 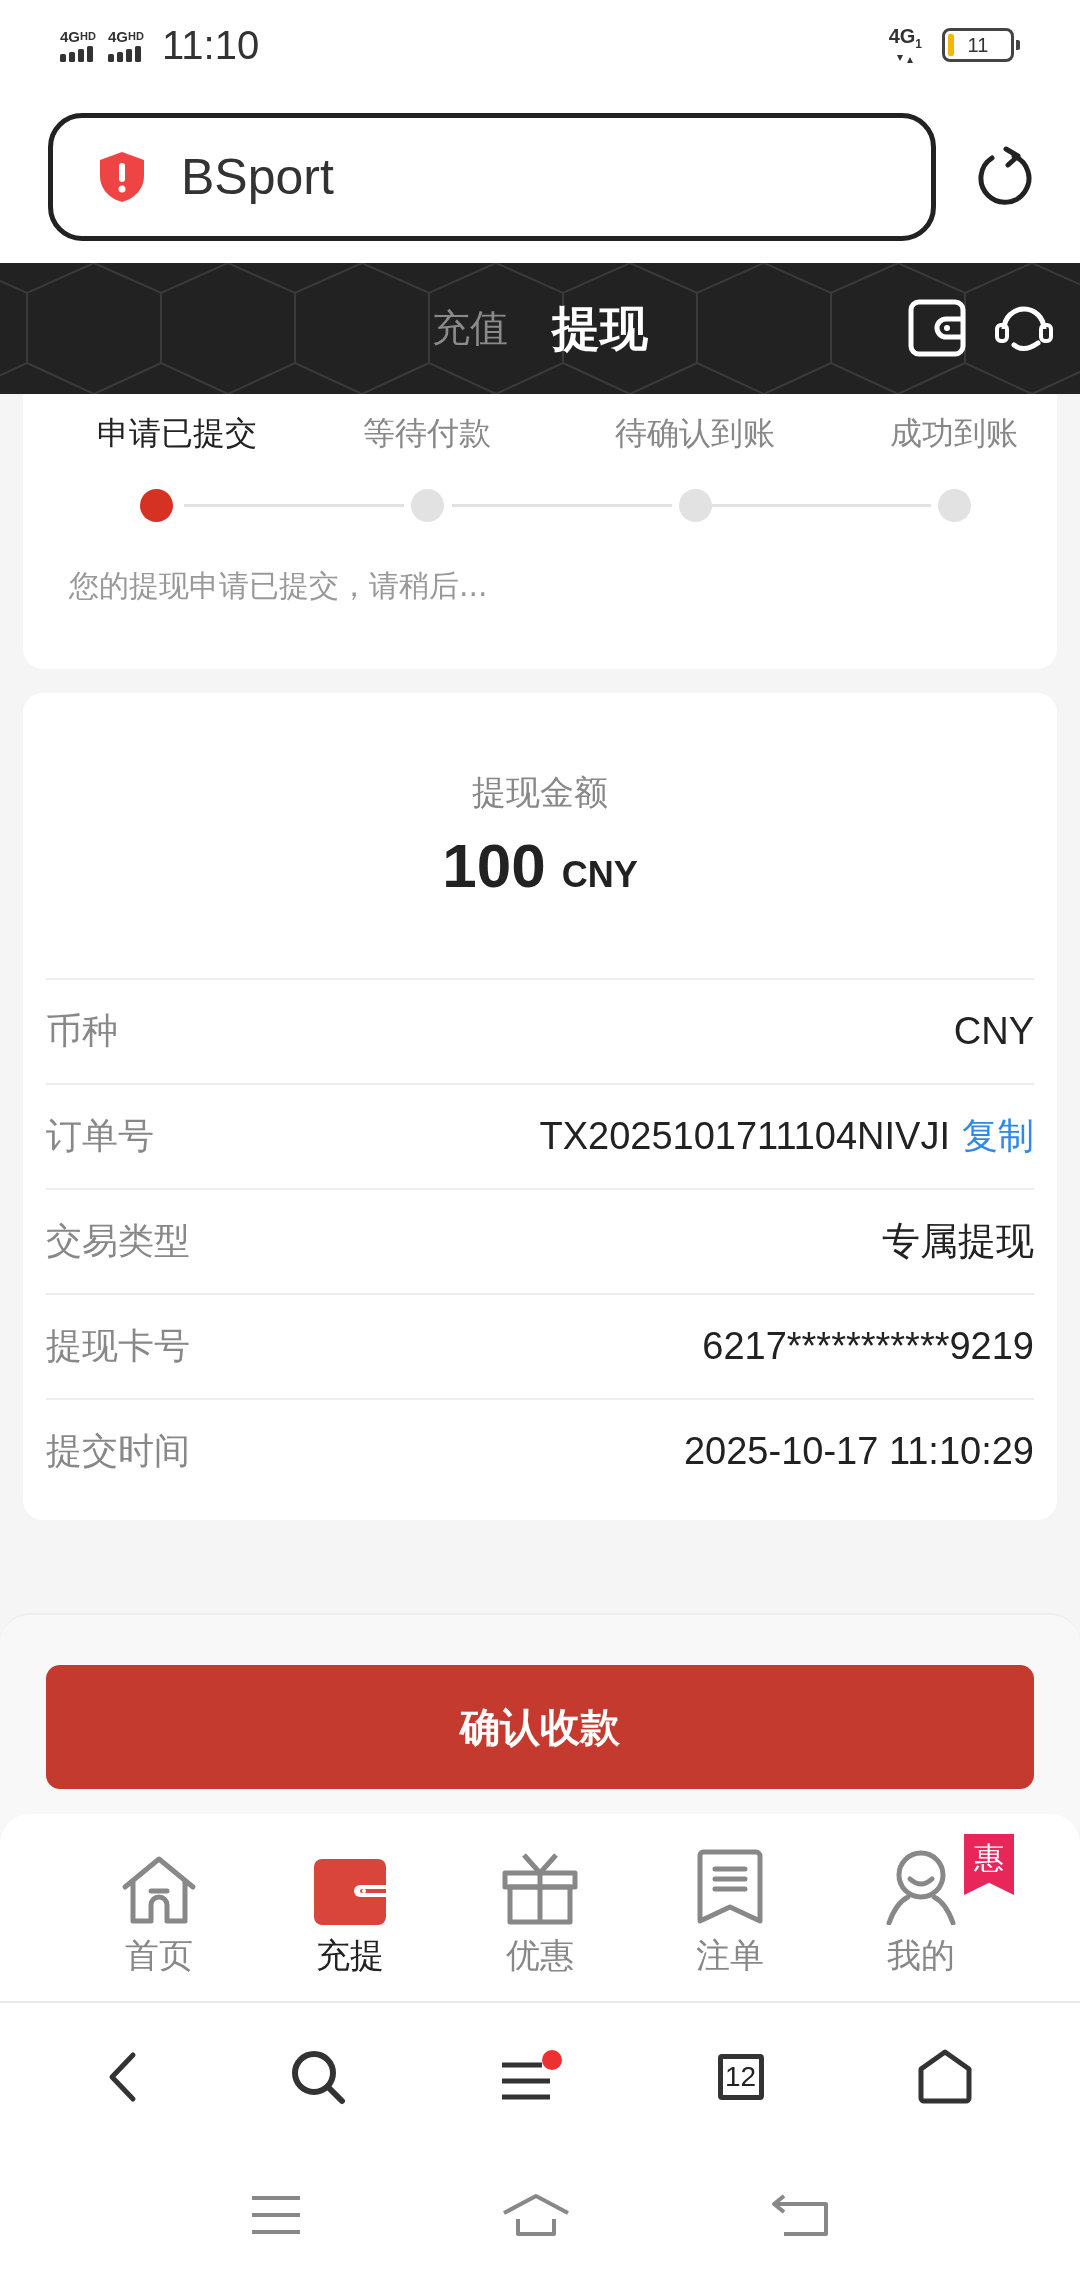 What do you see at coordinates (494, 865) in the screenshot?
I see `amount-value: 100` at bounding box center [494, 865].